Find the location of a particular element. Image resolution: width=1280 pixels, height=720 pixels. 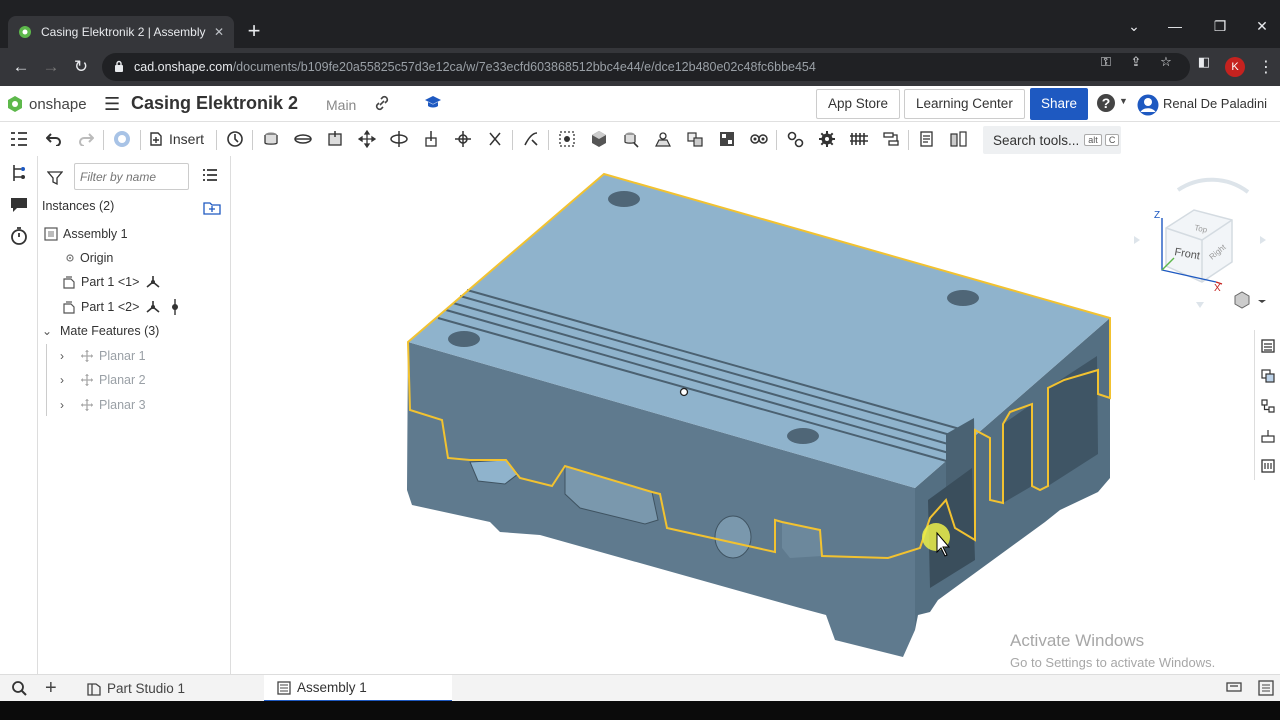

tangent-mate-icon is located at coordinates (531, 139).